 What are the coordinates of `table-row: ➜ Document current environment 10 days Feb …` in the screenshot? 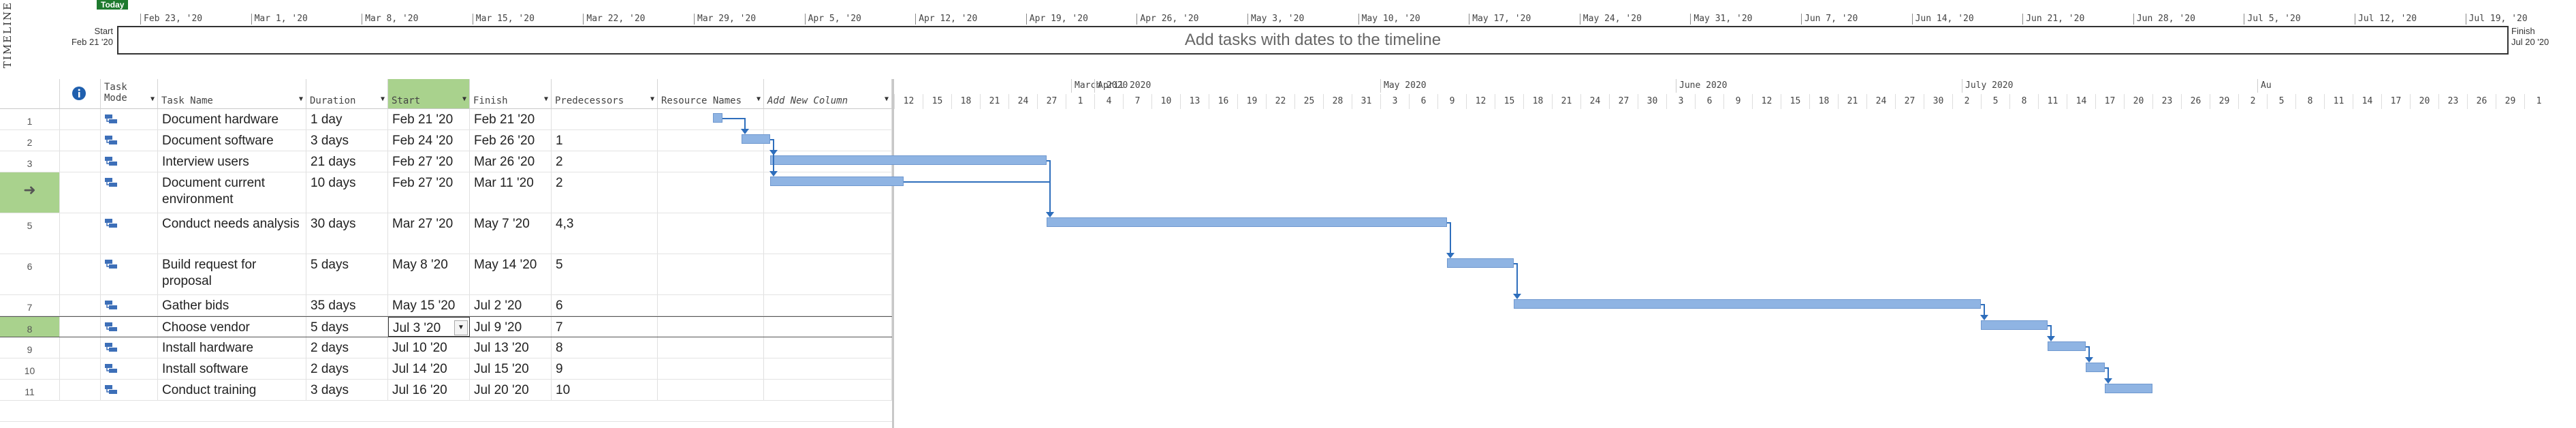 It's located at (446, 192).